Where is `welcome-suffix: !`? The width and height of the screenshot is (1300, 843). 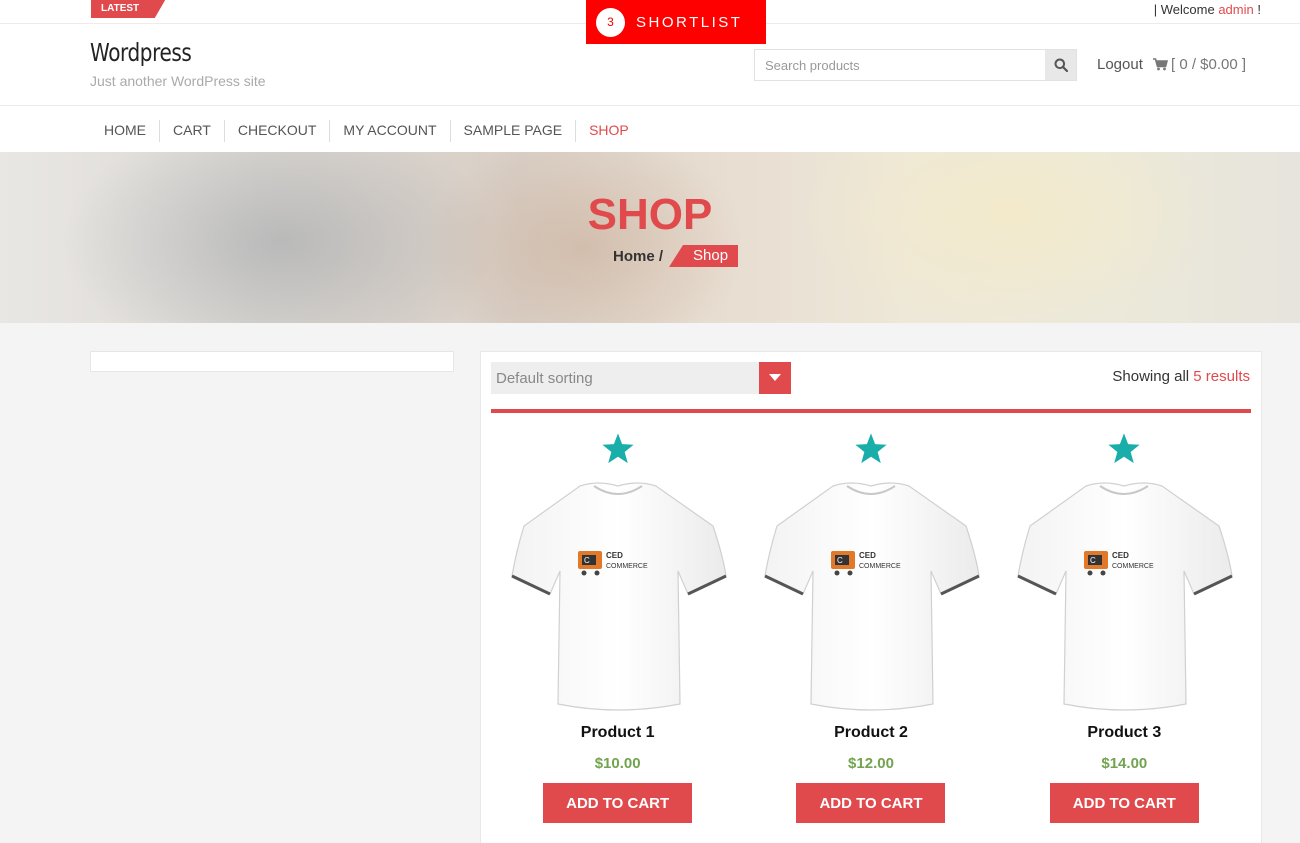 welcome-suffix: ! is located at coordinates (1259, 9).